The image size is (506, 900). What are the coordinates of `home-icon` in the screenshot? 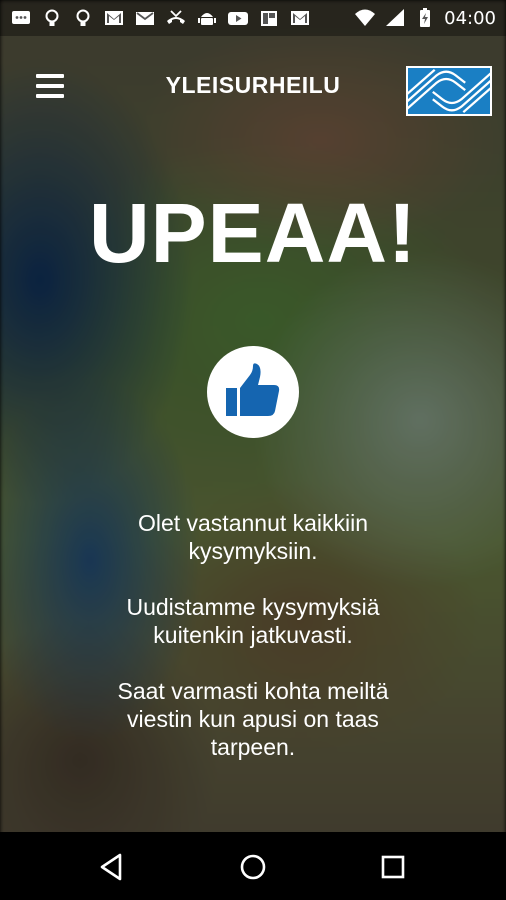 It's located at (253, 867).